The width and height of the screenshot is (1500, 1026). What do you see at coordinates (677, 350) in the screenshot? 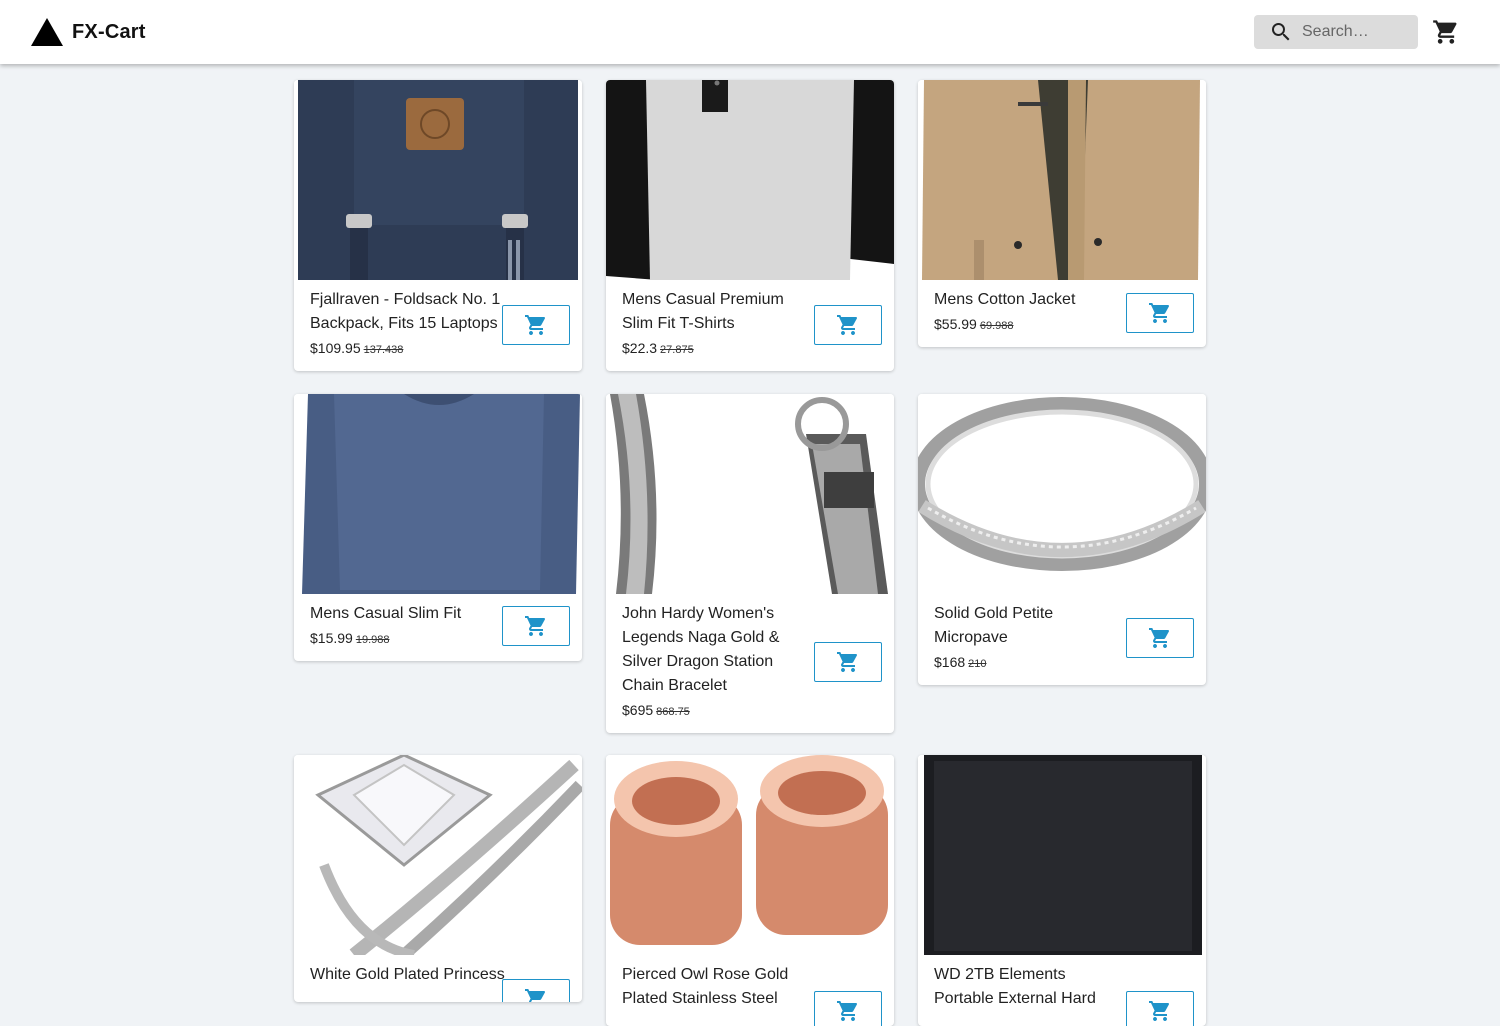
I see `product-old-price: 27.875` at bounding box center [677, 350].